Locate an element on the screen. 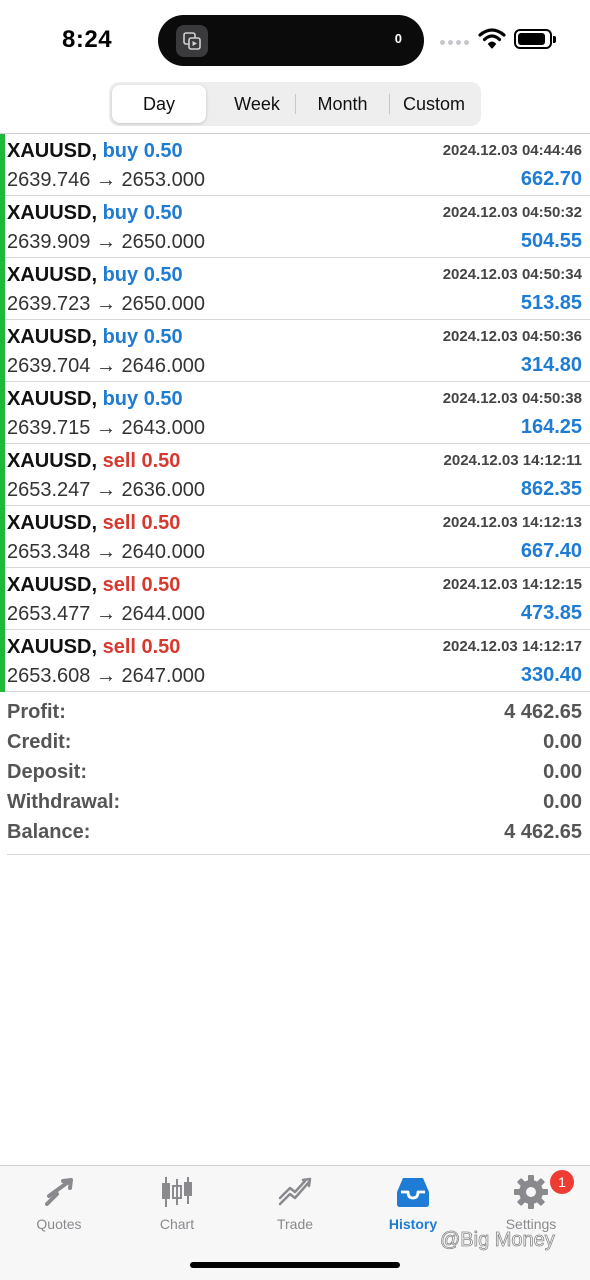  deal-profit: 513.85 is located at coordinates (551, 303).